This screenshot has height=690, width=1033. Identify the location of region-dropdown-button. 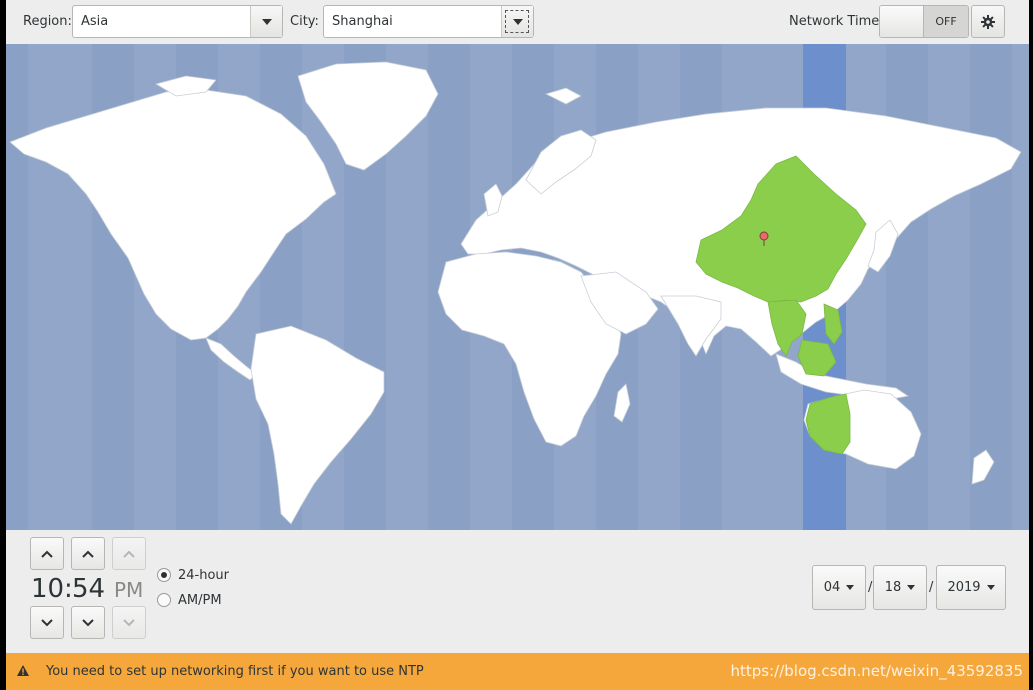
(266, 21).